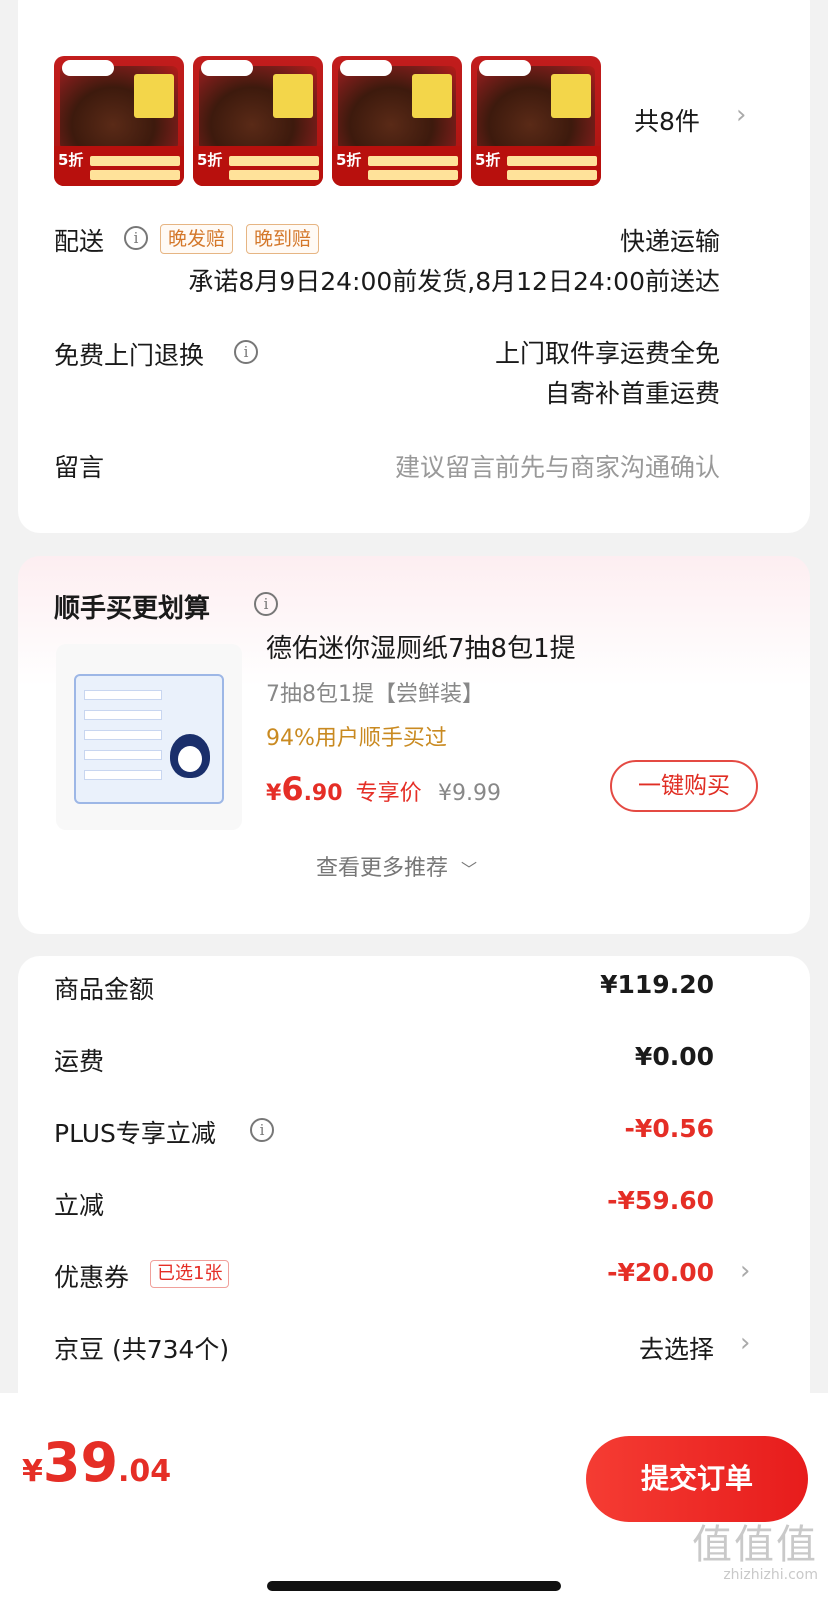 Image resolution: width=828 pixels, height=1607 pixels. What do you see at coordinates (323, 793) in the screenshot?
I see `price-decimal: .90` at bounding box center [323, 793].